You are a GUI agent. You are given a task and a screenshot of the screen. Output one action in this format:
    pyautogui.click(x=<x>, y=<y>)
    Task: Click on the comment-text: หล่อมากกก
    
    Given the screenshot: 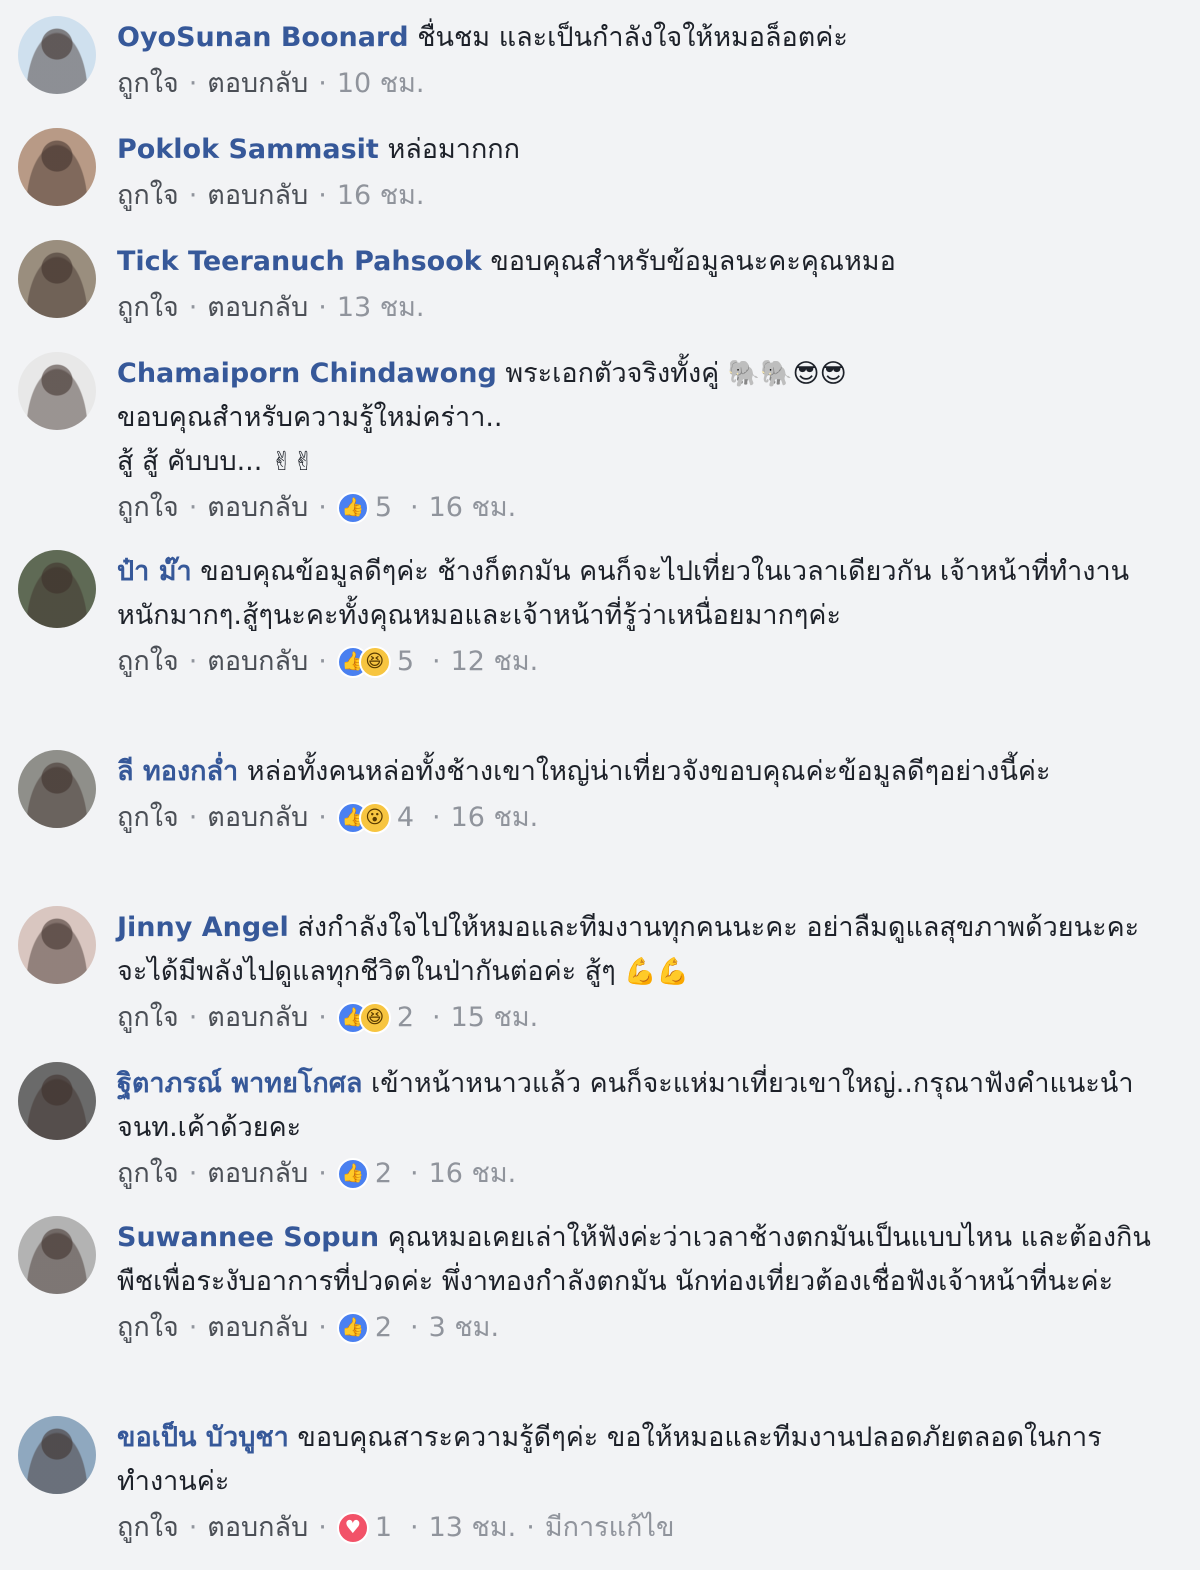 What is the action you would take?
    pyautogui.click(x=453, y=149)
    